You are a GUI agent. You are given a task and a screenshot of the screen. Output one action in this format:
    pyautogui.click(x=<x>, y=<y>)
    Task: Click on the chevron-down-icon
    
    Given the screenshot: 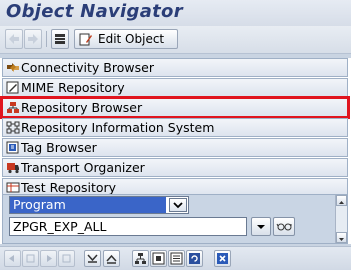 What is the action you would take?
    pyautogui.click(x=178, y=205)
    